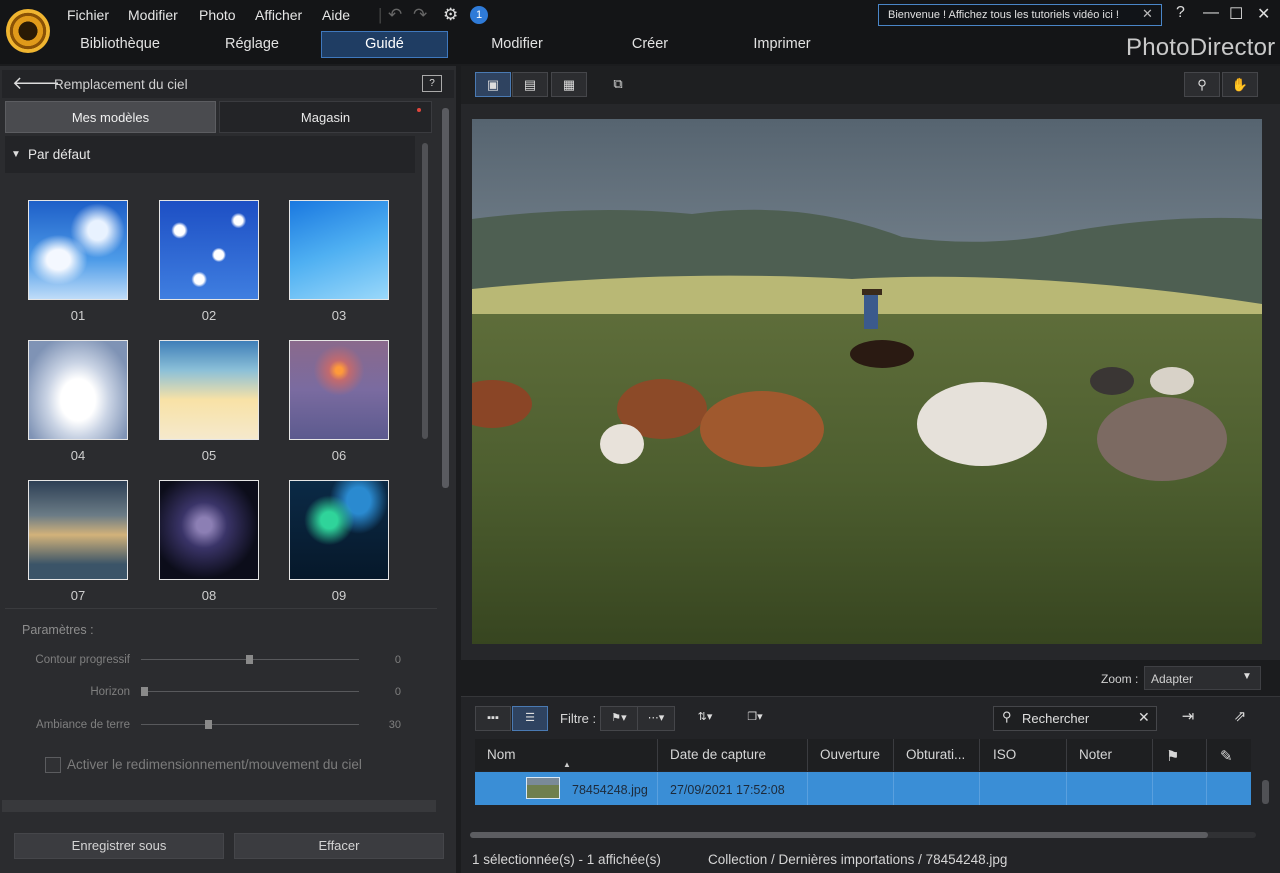  I want to click on tab-creer: Créer, so click(650, 44).